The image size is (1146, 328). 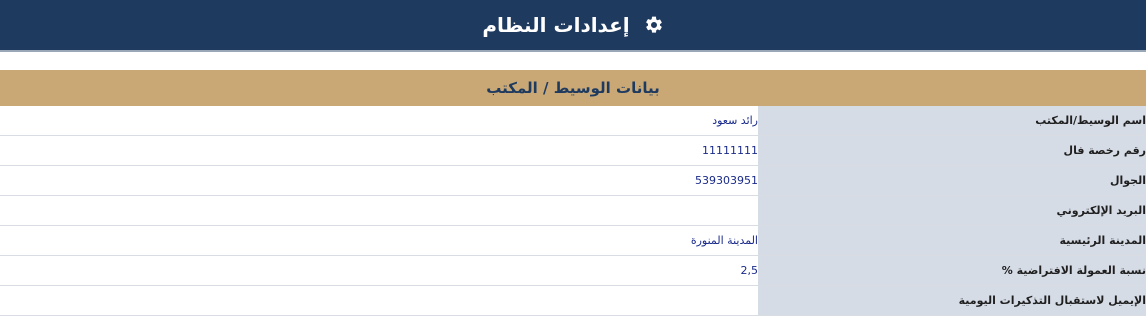 What do you see at coordinates (573, 241) in the screenshot?
I see `table-row: المدينة الرئيسية المدينة المنورة` at bounding box center [573, 241].